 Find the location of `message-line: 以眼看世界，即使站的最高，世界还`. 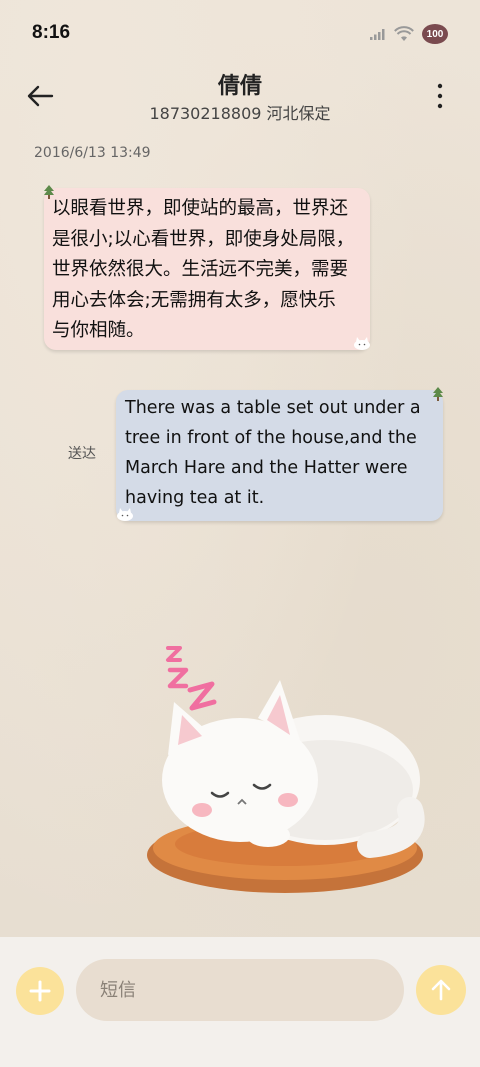

message-line: 以眼看世界，即使站的最高，世界还 is located at coordinates (200, 208).